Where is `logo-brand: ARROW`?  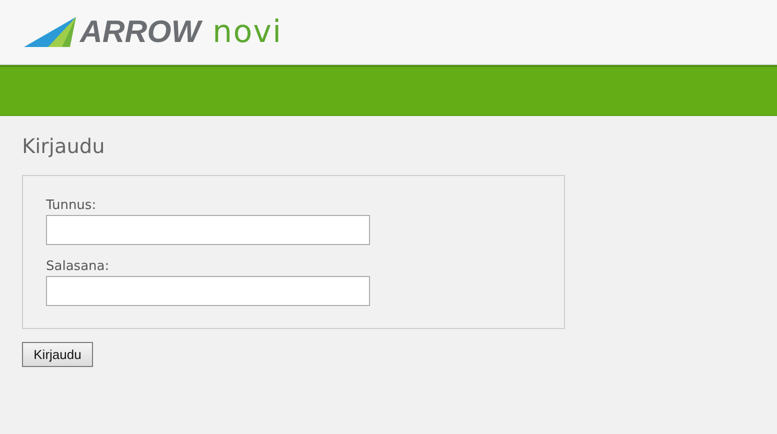 logo-brand: ARROW is located at coordinates (140, 32).